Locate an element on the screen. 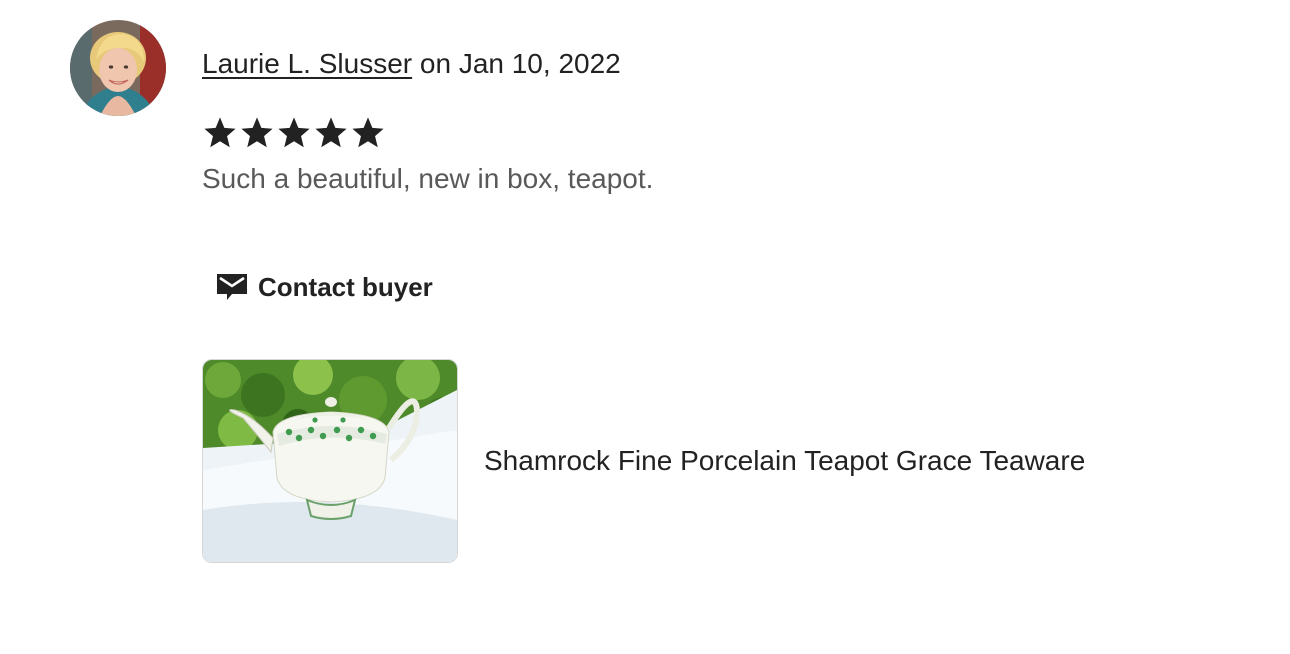  review-meta: Laurie L. Slusser on Jan 10, 2022 is located at coordinates (411, 64).